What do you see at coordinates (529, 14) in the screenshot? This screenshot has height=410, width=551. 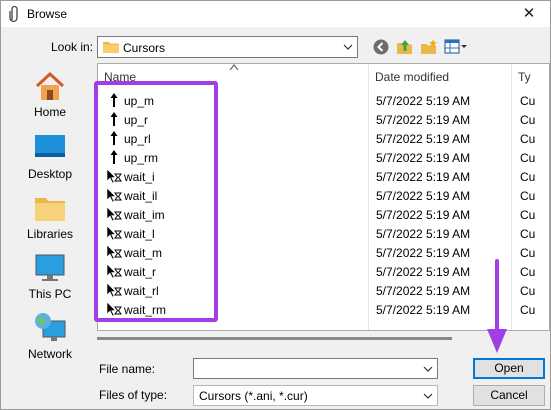 I see `close-button: ✕` at bounding box center [529, 14].